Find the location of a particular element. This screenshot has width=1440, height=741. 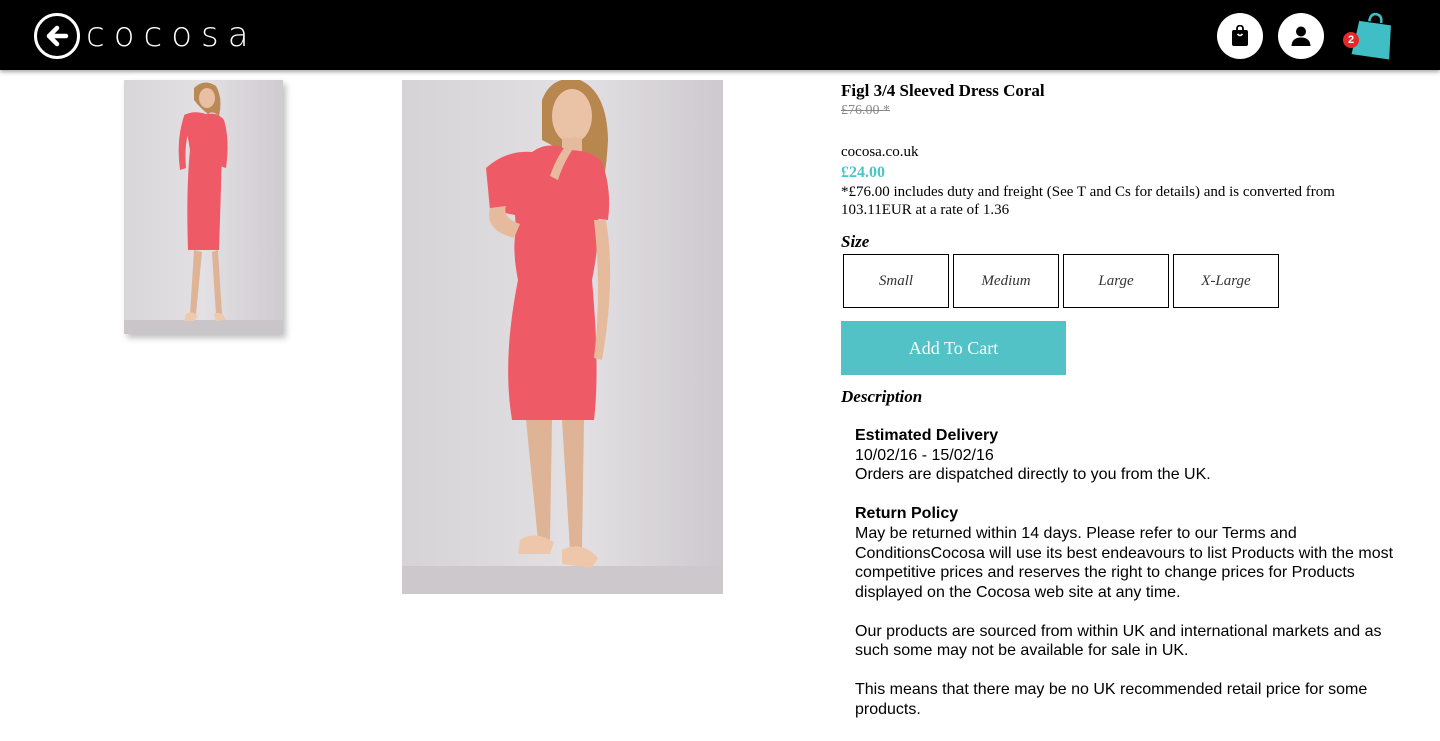

size-options: Small Medium Large X-Large is located at coordinates (1063, 281).